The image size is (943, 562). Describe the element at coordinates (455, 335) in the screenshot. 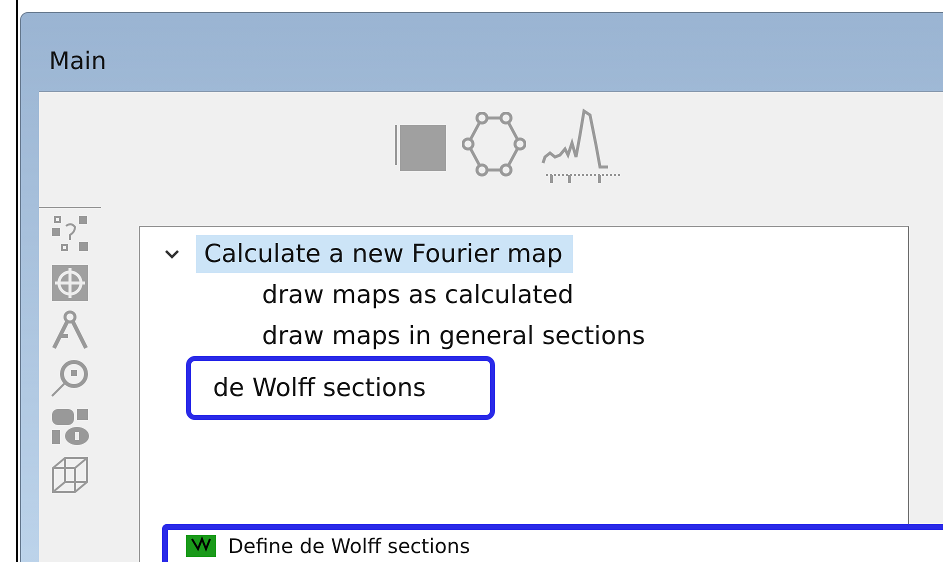

I see `tree-item: draw maps in general sections` at that location.